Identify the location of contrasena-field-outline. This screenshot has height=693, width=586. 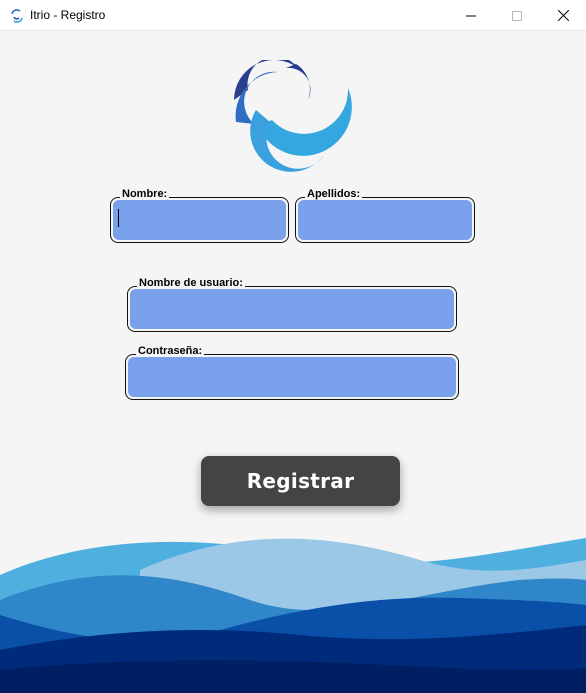
(292, 377).